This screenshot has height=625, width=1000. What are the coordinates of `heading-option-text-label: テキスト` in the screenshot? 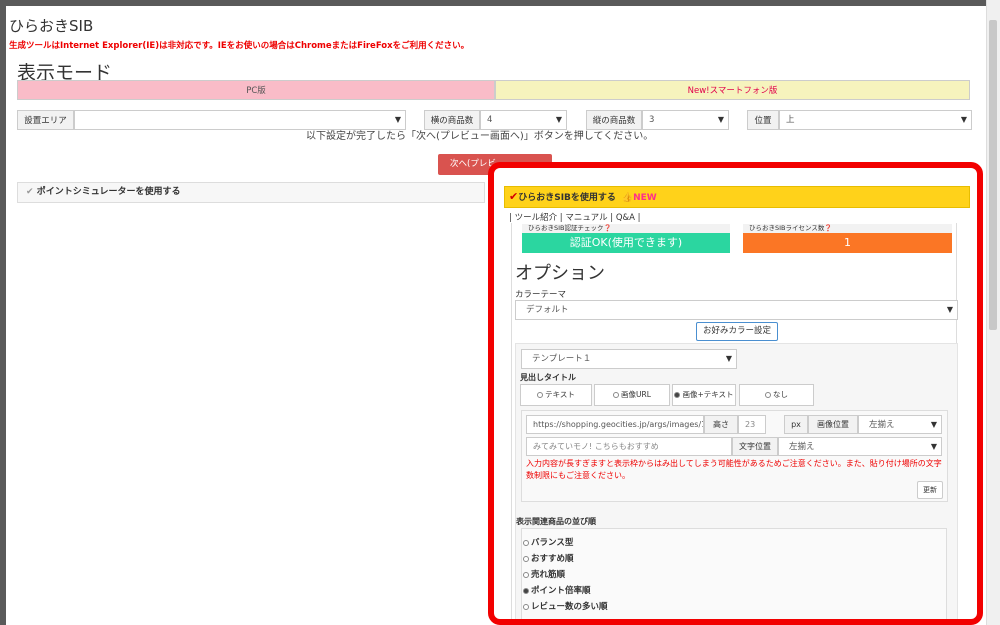 It's located at (560, 394).